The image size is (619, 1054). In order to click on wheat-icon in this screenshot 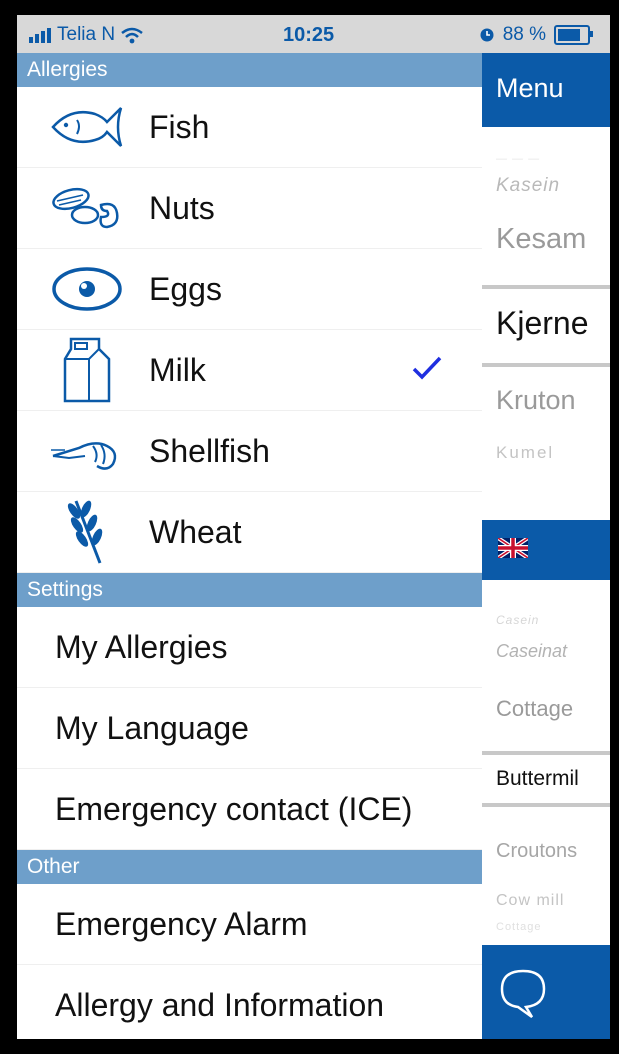, I will do `click(87, 532)`.